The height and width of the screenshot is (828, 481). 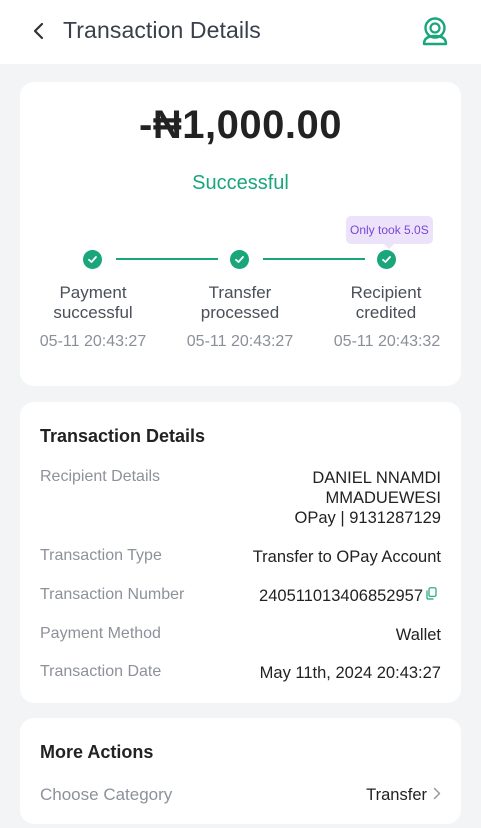 I want to click on step-label-line: credited, so click(x=386, y=312).